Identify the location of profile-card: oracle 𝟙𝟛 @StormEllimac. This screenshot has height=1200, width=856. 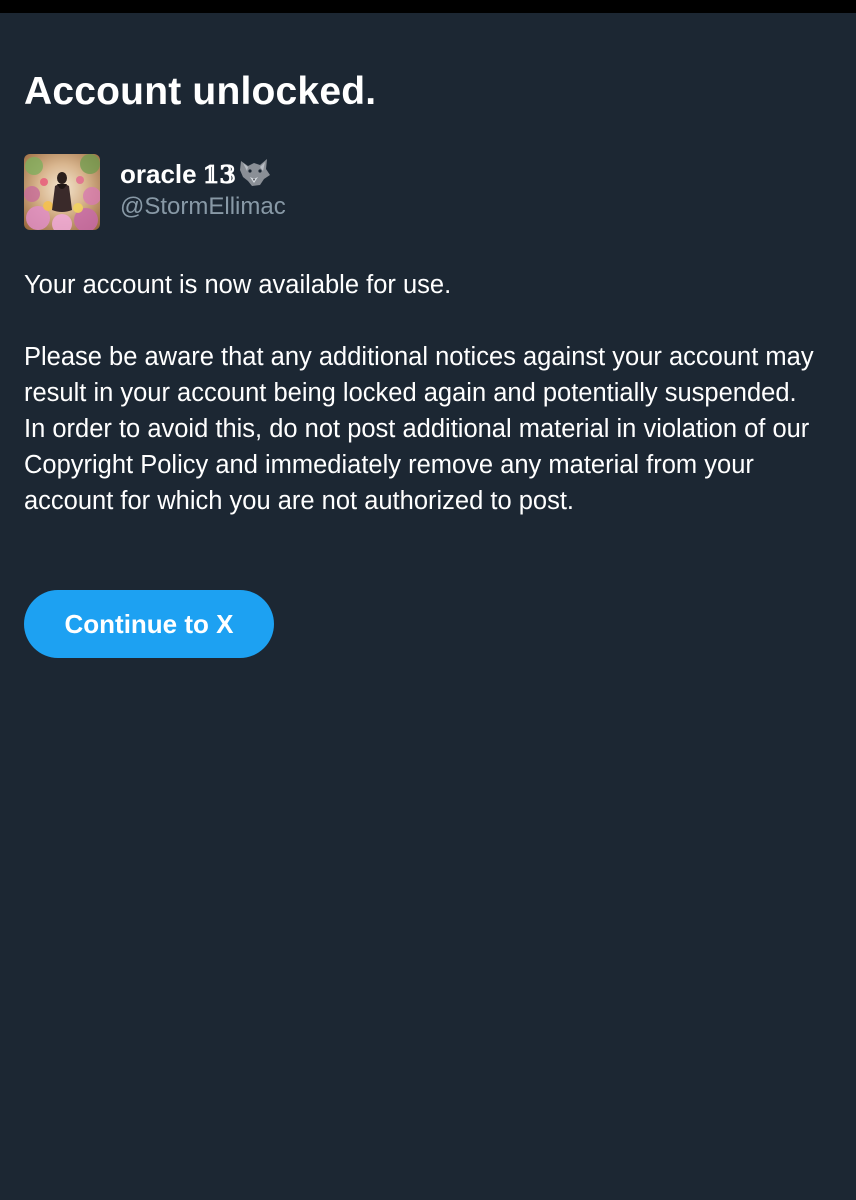
(374, 192).